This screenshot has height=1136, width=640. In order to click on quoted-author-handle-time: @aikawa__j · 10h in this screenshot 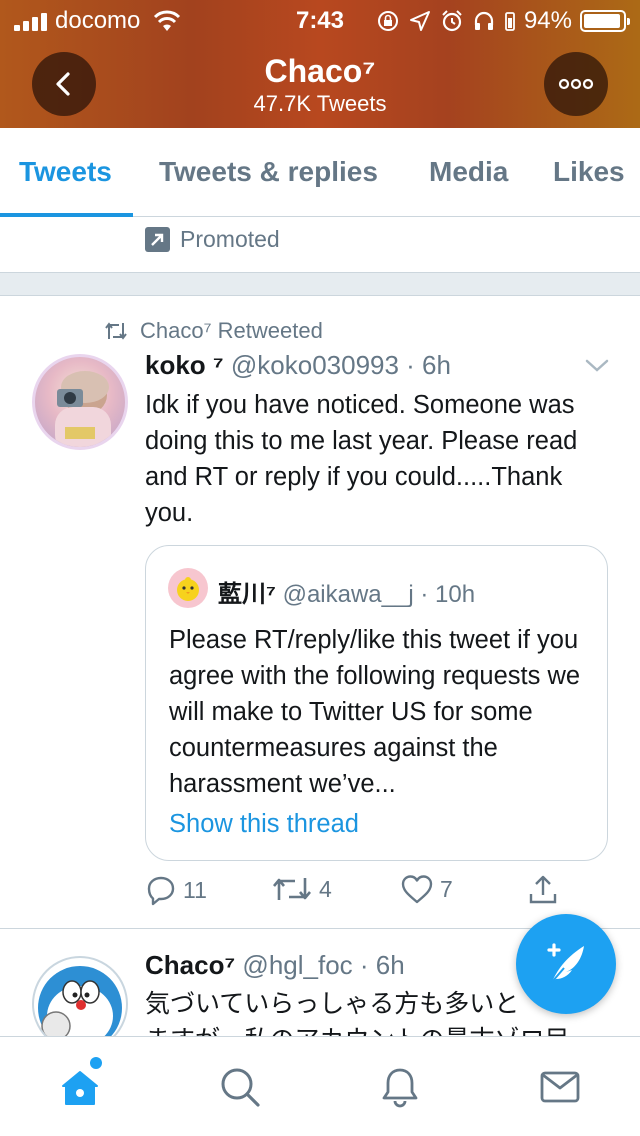, I will do `click(379, 594)`.